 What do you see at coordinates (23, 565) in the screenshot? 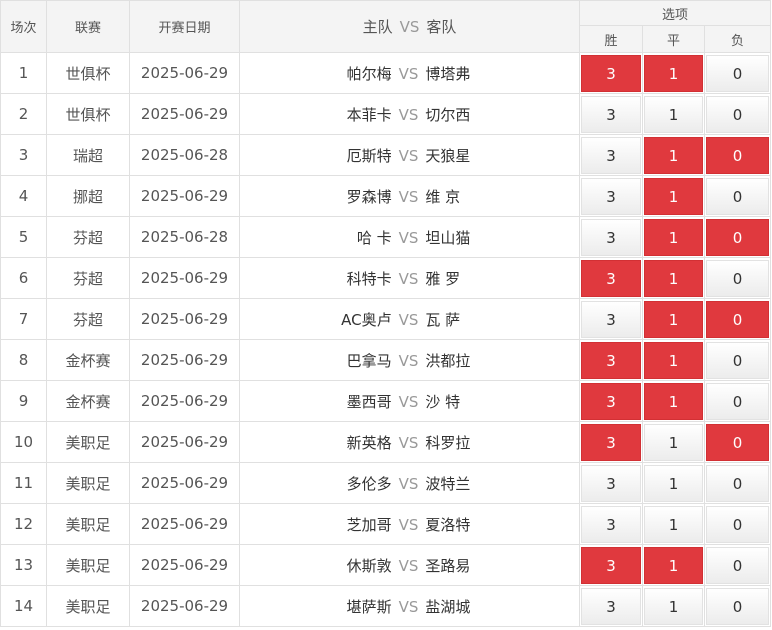
I see `match-seq: 13` at bounding box center [23, 565].